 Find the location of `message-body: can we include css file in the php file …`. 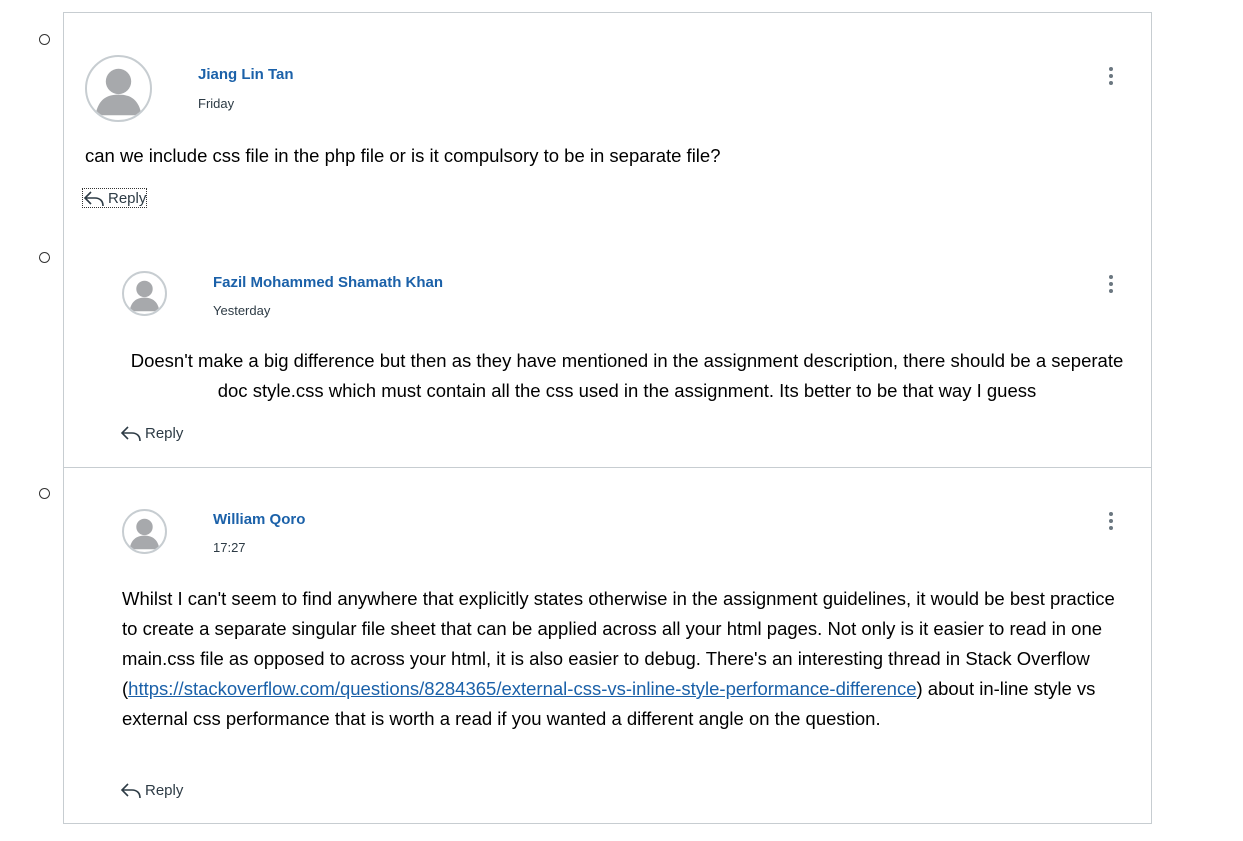

message-body: can we include css file in the php file … is located at coordinates (403, 155).